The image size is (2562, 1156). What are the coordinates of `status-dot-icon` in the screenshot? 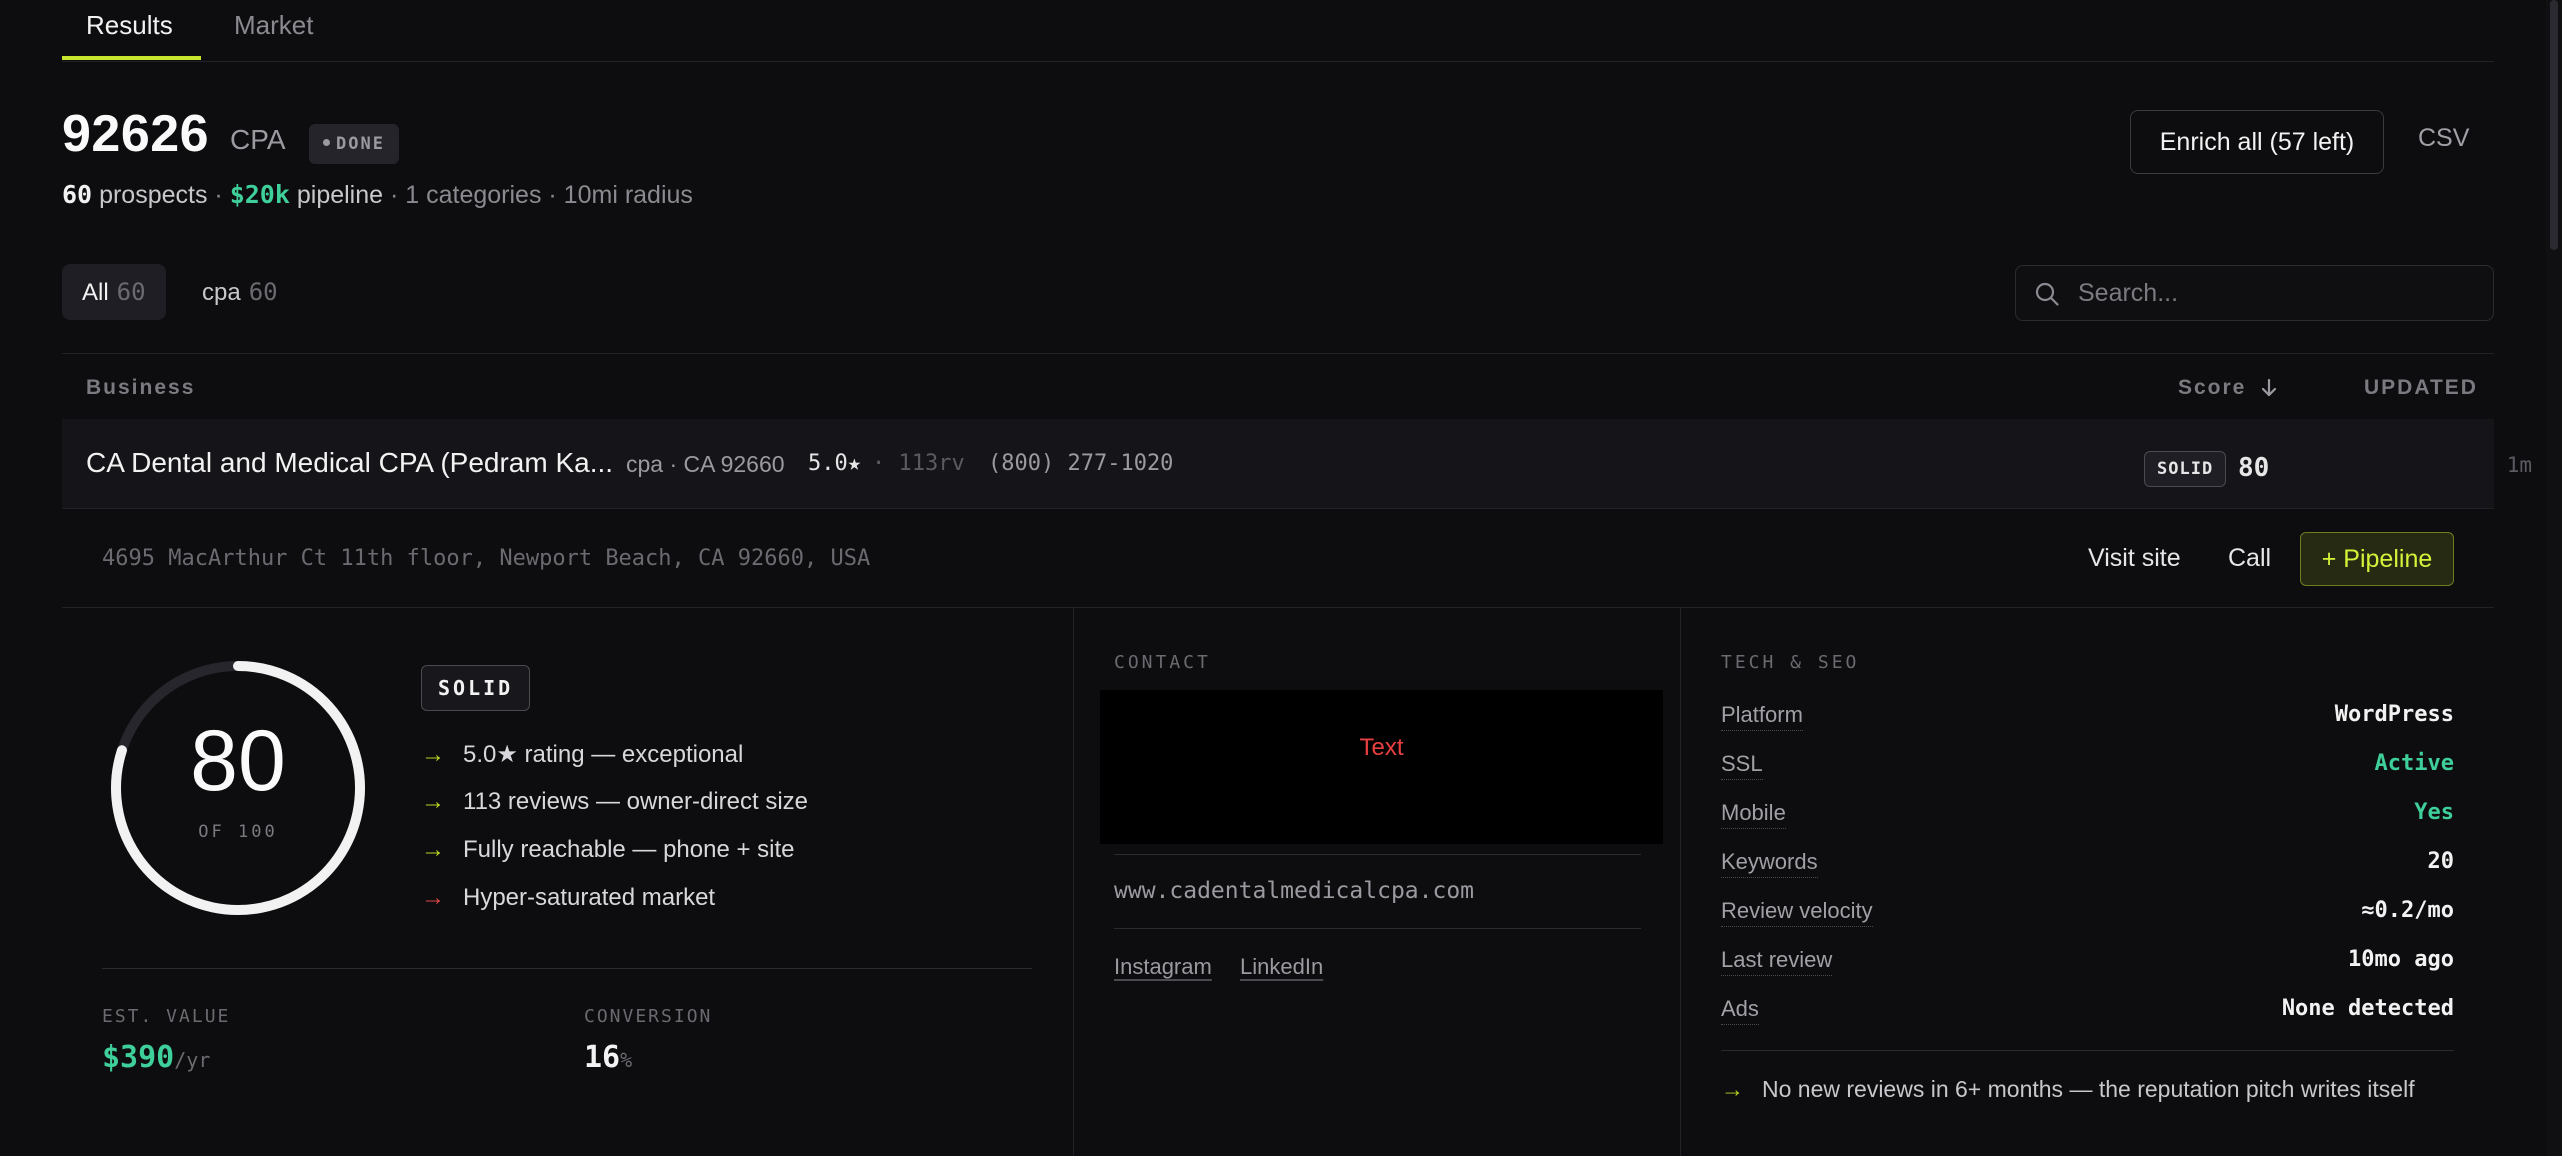 It's located at (326, 143).